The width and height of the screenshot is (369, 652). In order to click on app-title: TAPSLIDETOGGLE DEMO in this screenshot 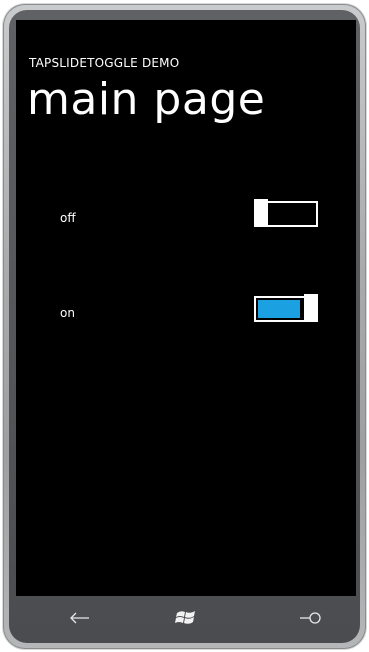, I will do `click(104, 63)`.